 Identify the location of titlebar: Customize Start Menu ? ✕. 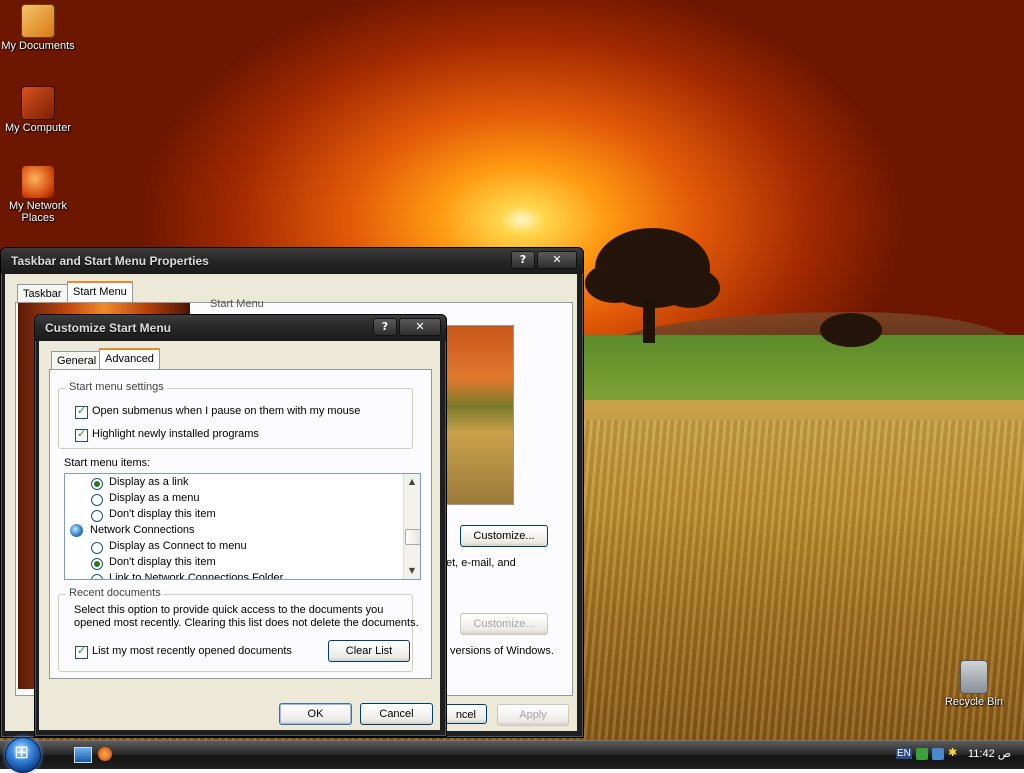
(240, 328).